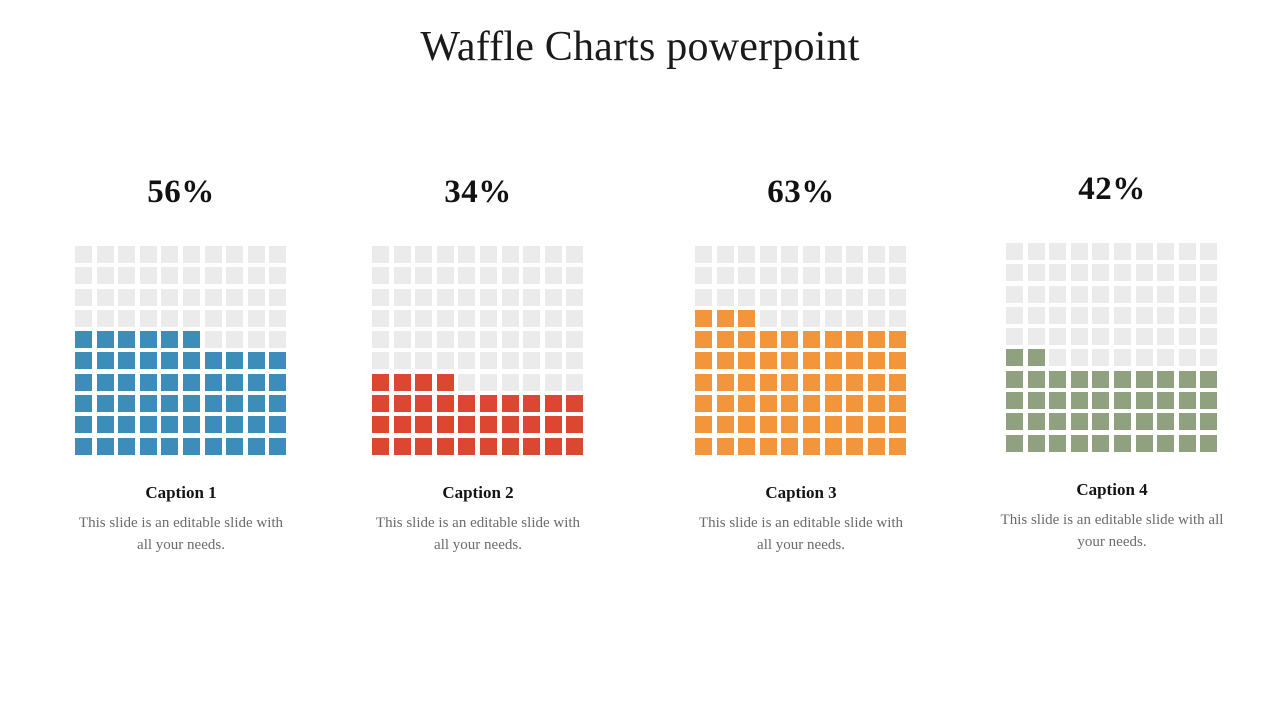  Describe the element at coordinates (1112, 489) in the screenshot. I see `caption-title-4: Caption 4` at that location.